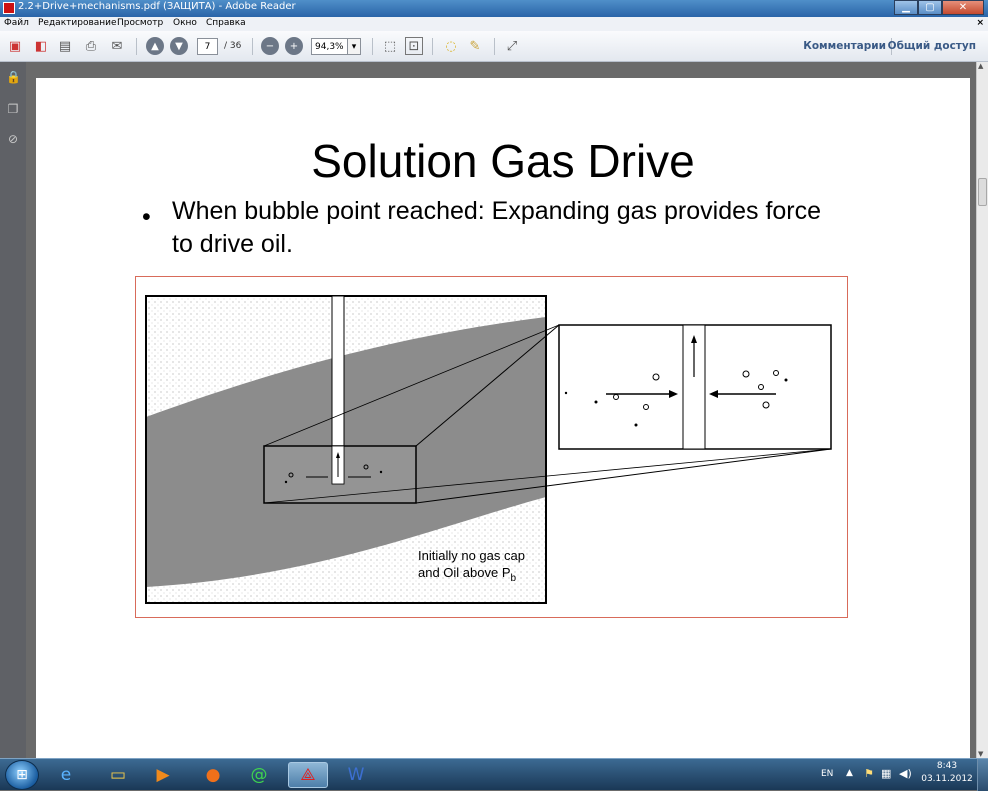  Describe the element at coordinates (77, 23) in the screenshot. I see `menu-edit: Редактирование` at that location.